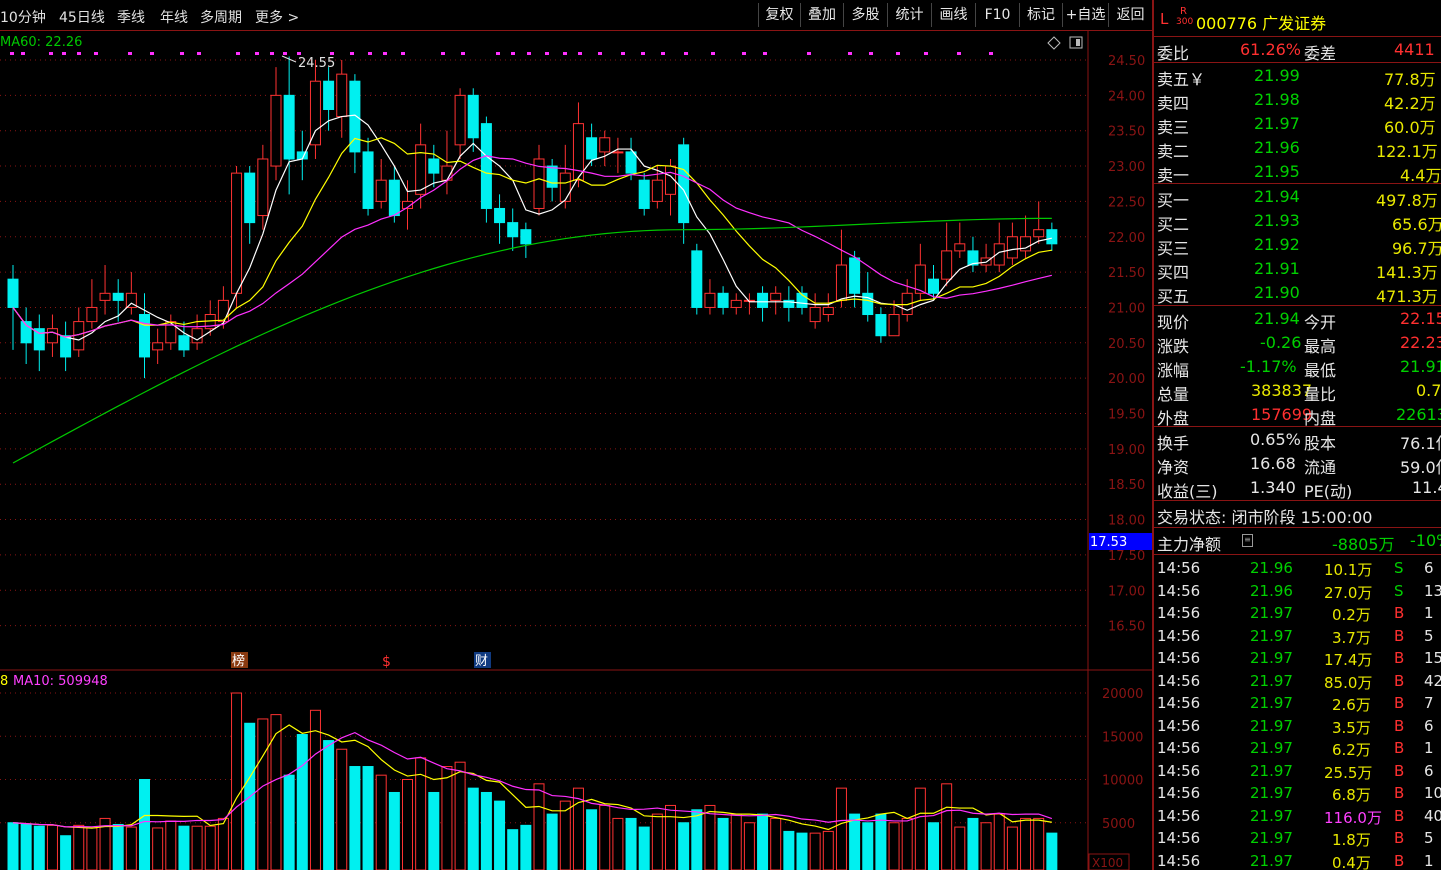 This screenshot has height=870, width=1441. What do you see at coordinates (1247, 540) in the screenshot?
I see `detail-icon: ≡` at bounding box center [1247, 540].